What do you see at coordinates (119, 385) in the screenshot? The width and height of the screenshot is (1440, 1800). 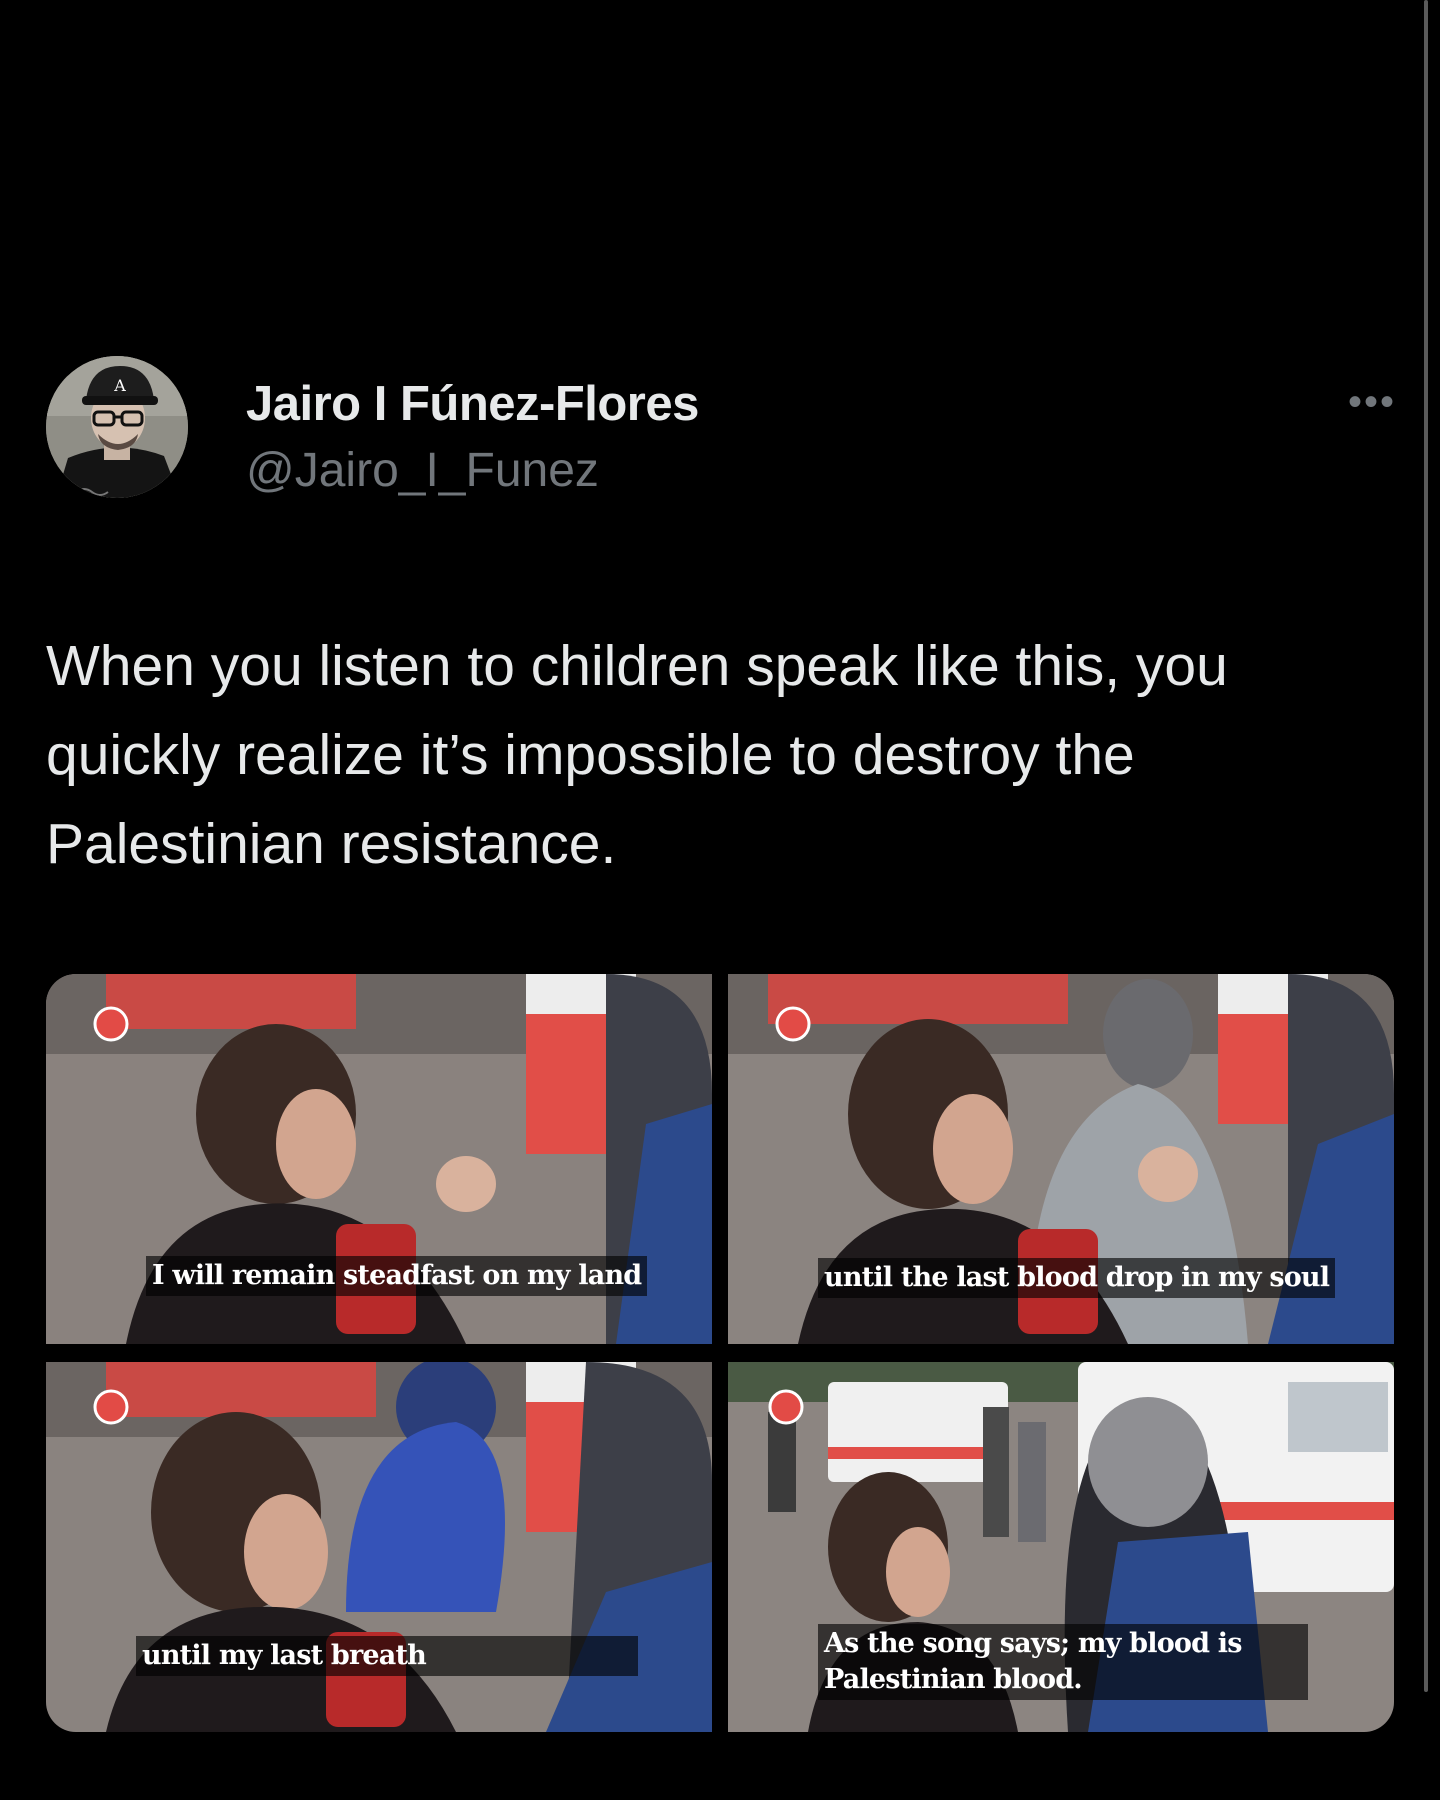 I see `svg-text: A` at bounding box center [119, 385].